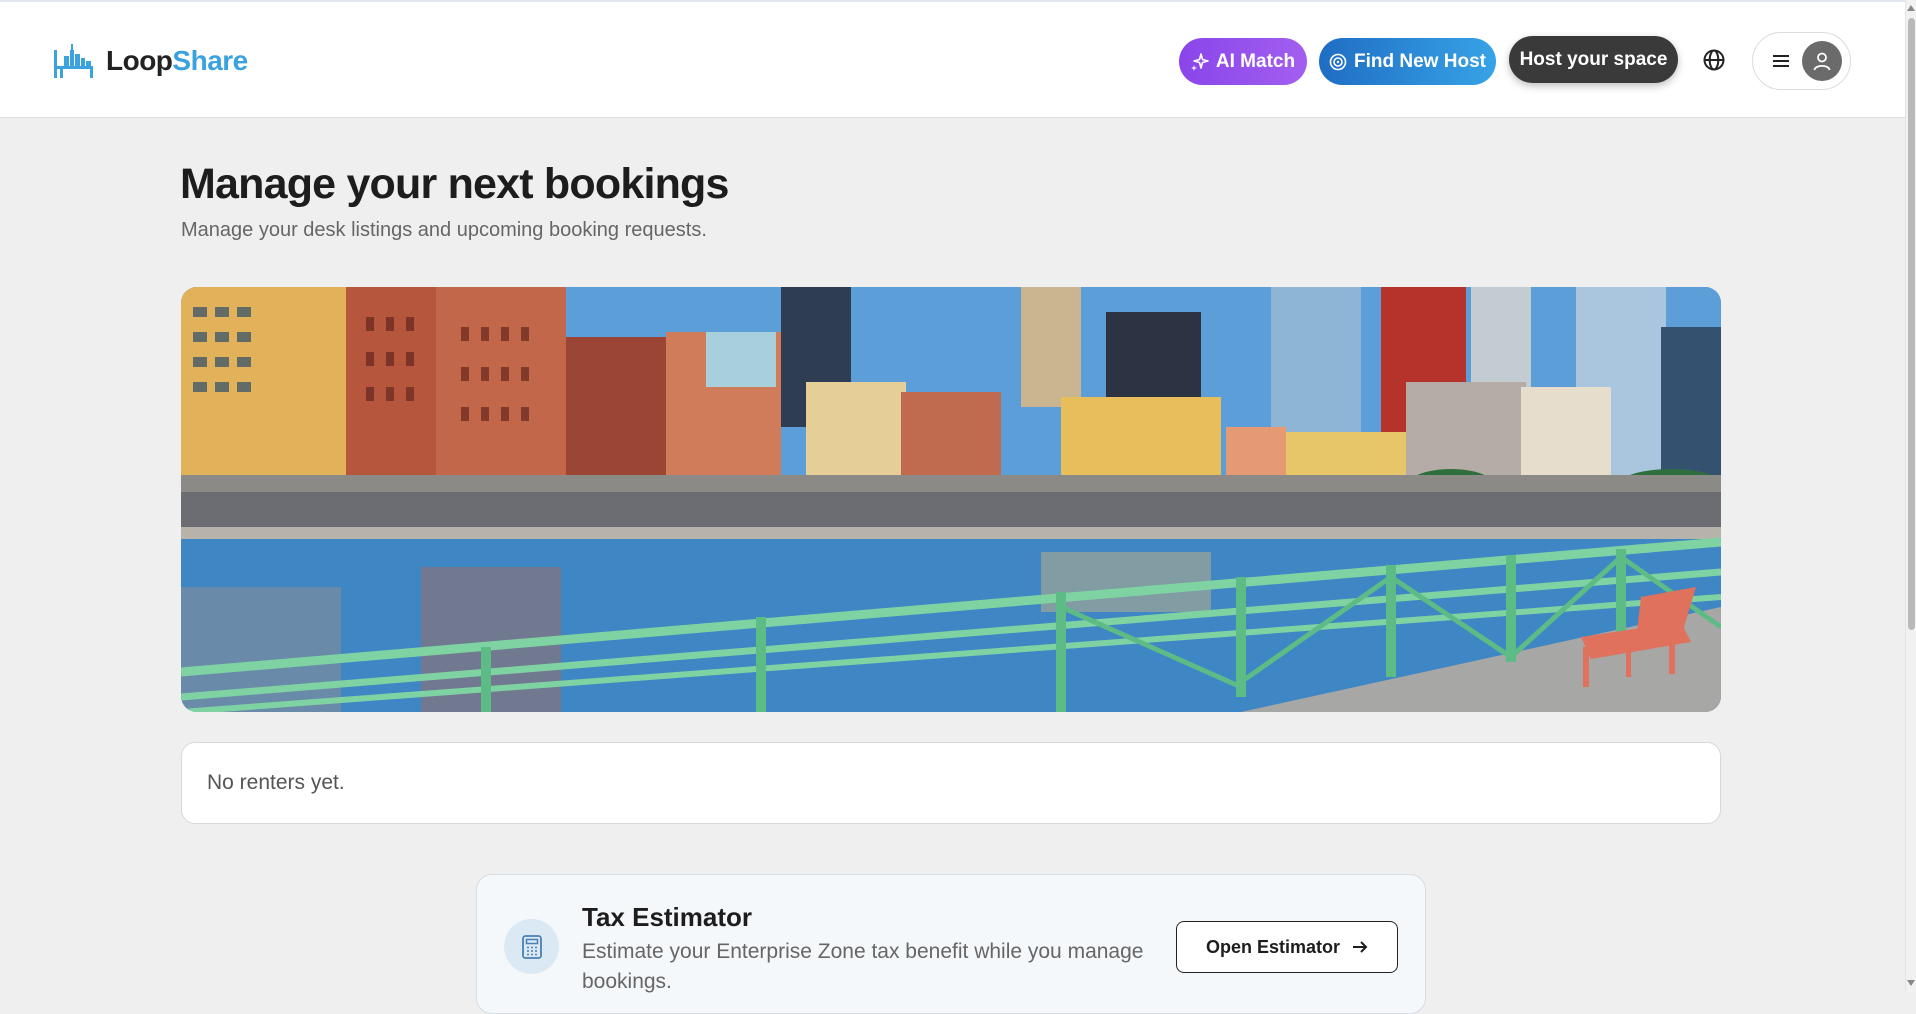 The width and height of the screenshot is (1916, 1014). Describe the element at coordinates (210, 60) in the screenshot. I see `logo-text-share: Share` at that location.